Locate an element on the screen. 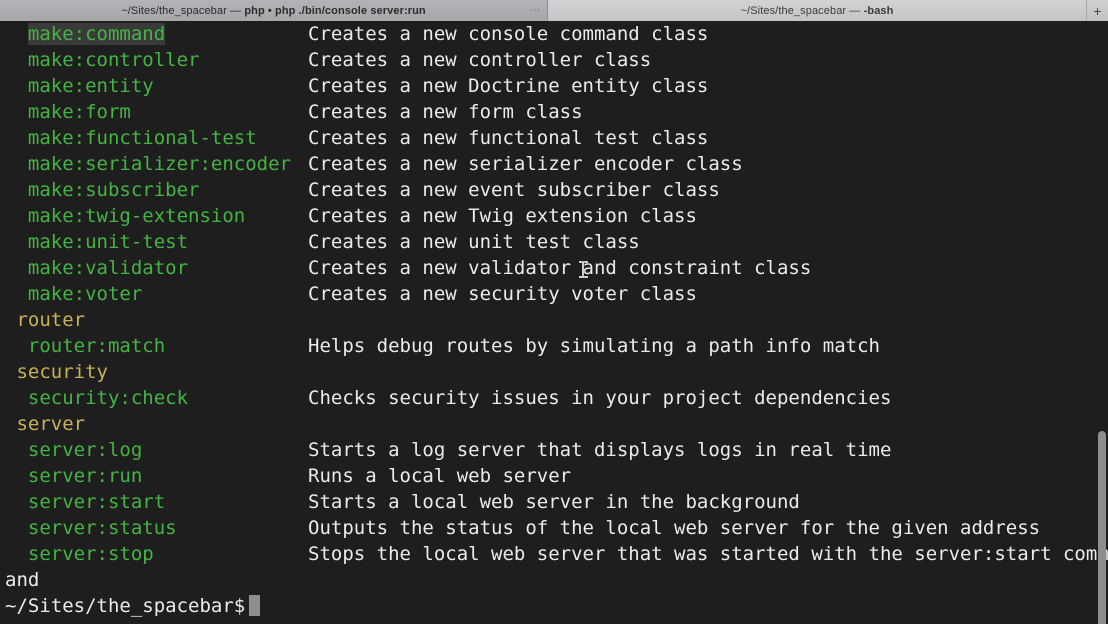 This screenshot has width=1108, height=624. terminal-command-name: make:controller is located at coordinates (156, 60).